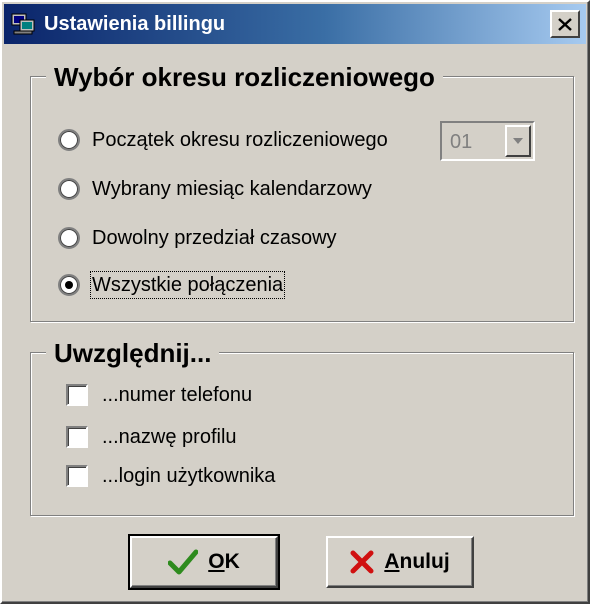  What do you see at coordinates (417, 561) in the screenshot?
I see `cancel-button-label: Anuluj` at bounding box center [417, 561].